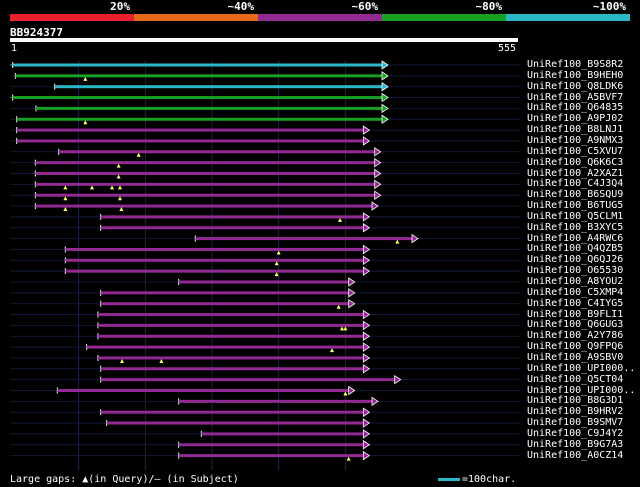  Describe the element at coordinates (575, 140) in the screenshot. I see `hit-label: UniRef100_A9NMX3` at that location.